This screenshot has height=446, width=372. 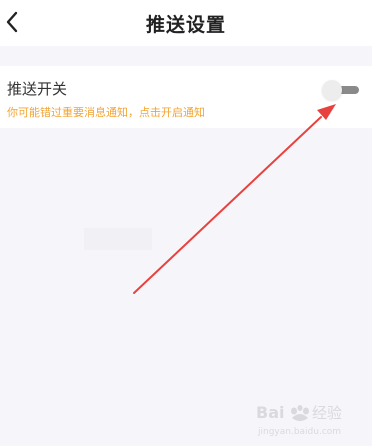 What do you see at coordinates (118, 239) in the screenshot?
I see `faint-background-block` at bounding box center [118, 239].